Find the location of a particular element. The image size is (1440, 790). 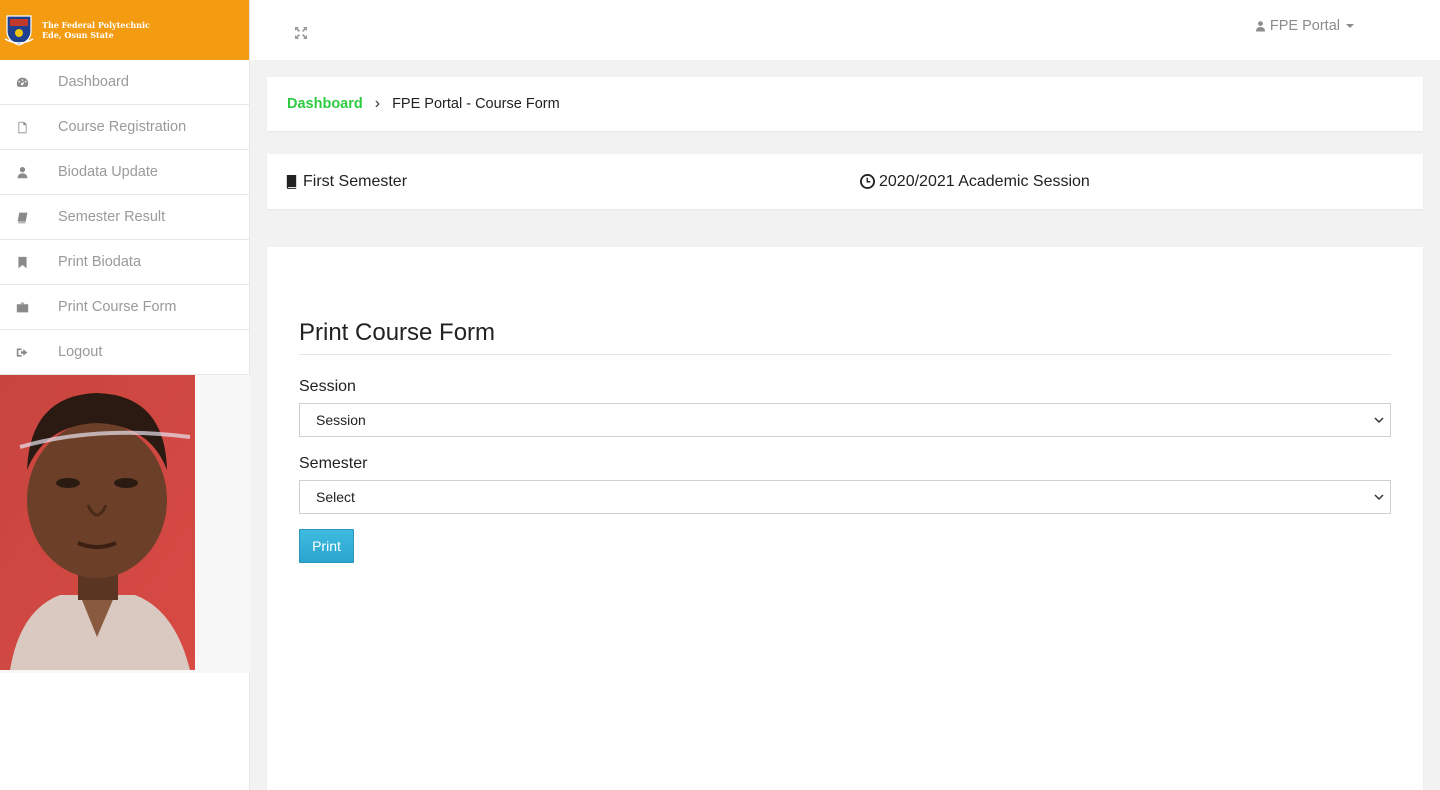

sidebar-item-semester-result: Semester Result is located at coordinates (124, 217).